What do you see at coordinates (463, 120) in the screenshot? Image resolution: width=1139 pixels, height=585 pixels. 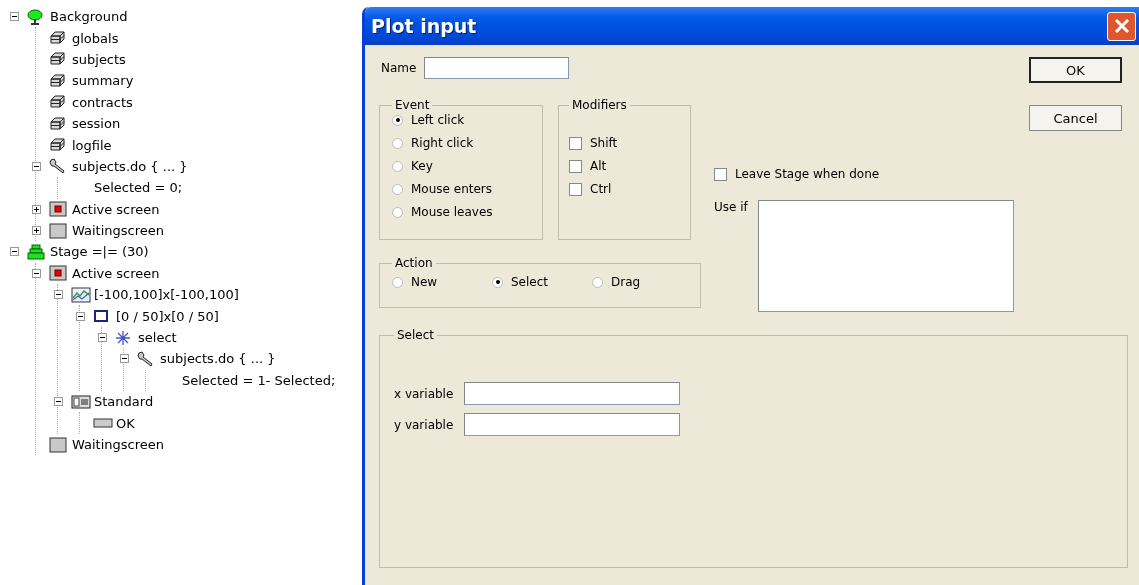 I see `event-option: Left click` at bounding box center [463, 120].